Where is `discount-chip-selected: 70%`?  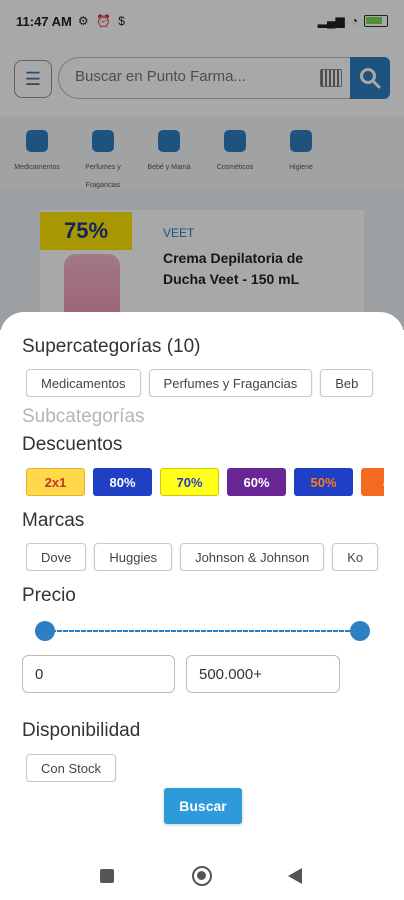 discount-chip-selected: 70% is located at coordinates (189, 488).